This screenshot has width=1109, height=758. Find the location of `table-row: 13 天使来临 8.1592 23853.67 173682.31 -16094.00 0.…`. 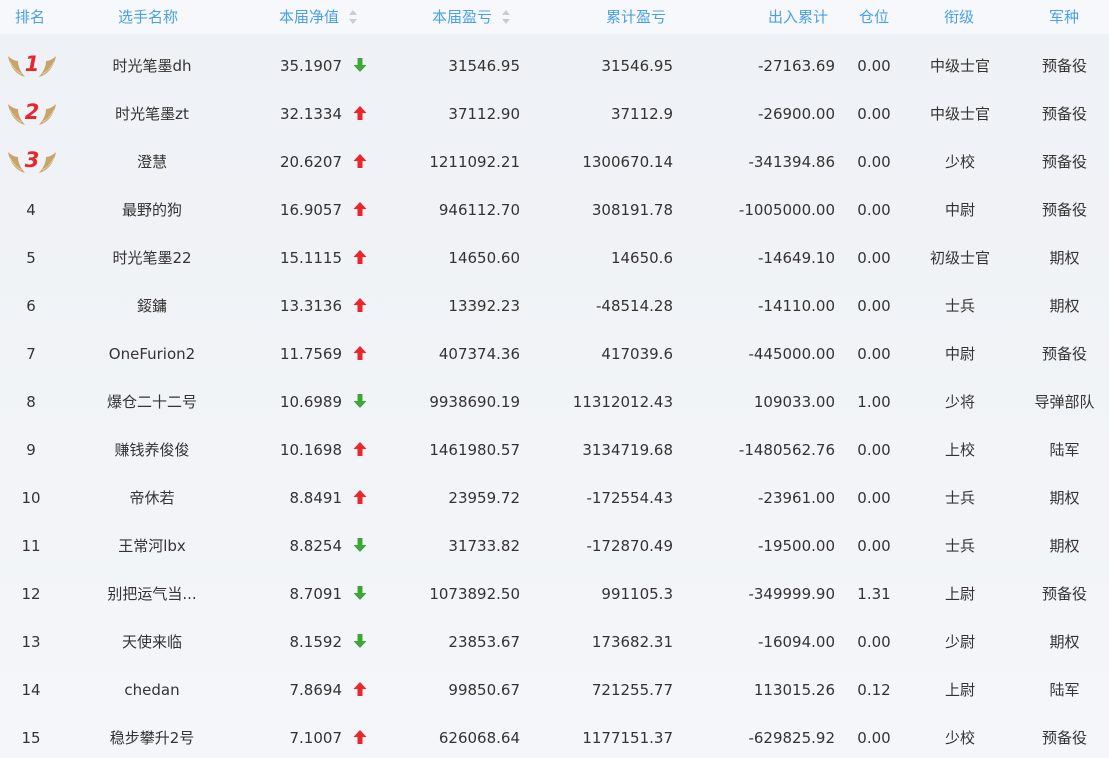

table-row: 13 天使来临 8.1592 23853.67 173682.31 -16094.00 0.… is located at coordinates (554, 642).